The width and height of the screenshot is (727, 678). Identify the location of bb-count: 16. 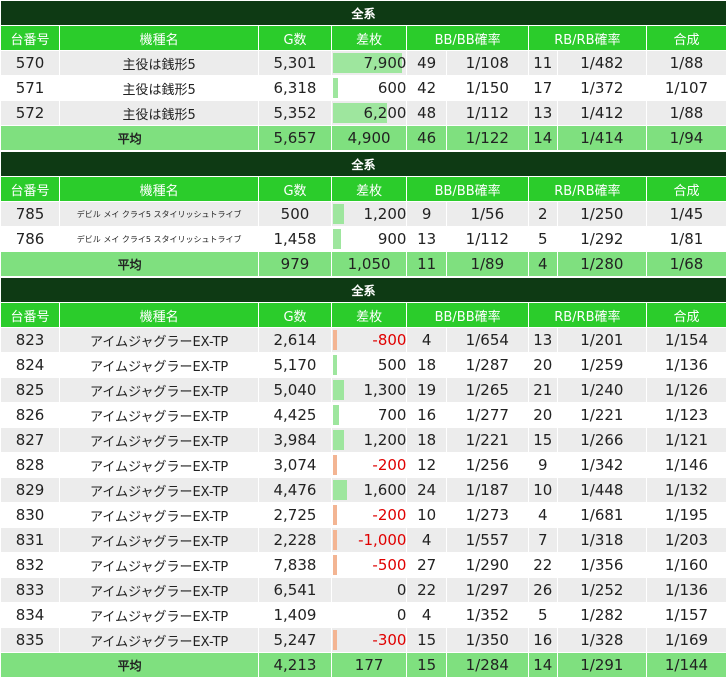
(426, 415).